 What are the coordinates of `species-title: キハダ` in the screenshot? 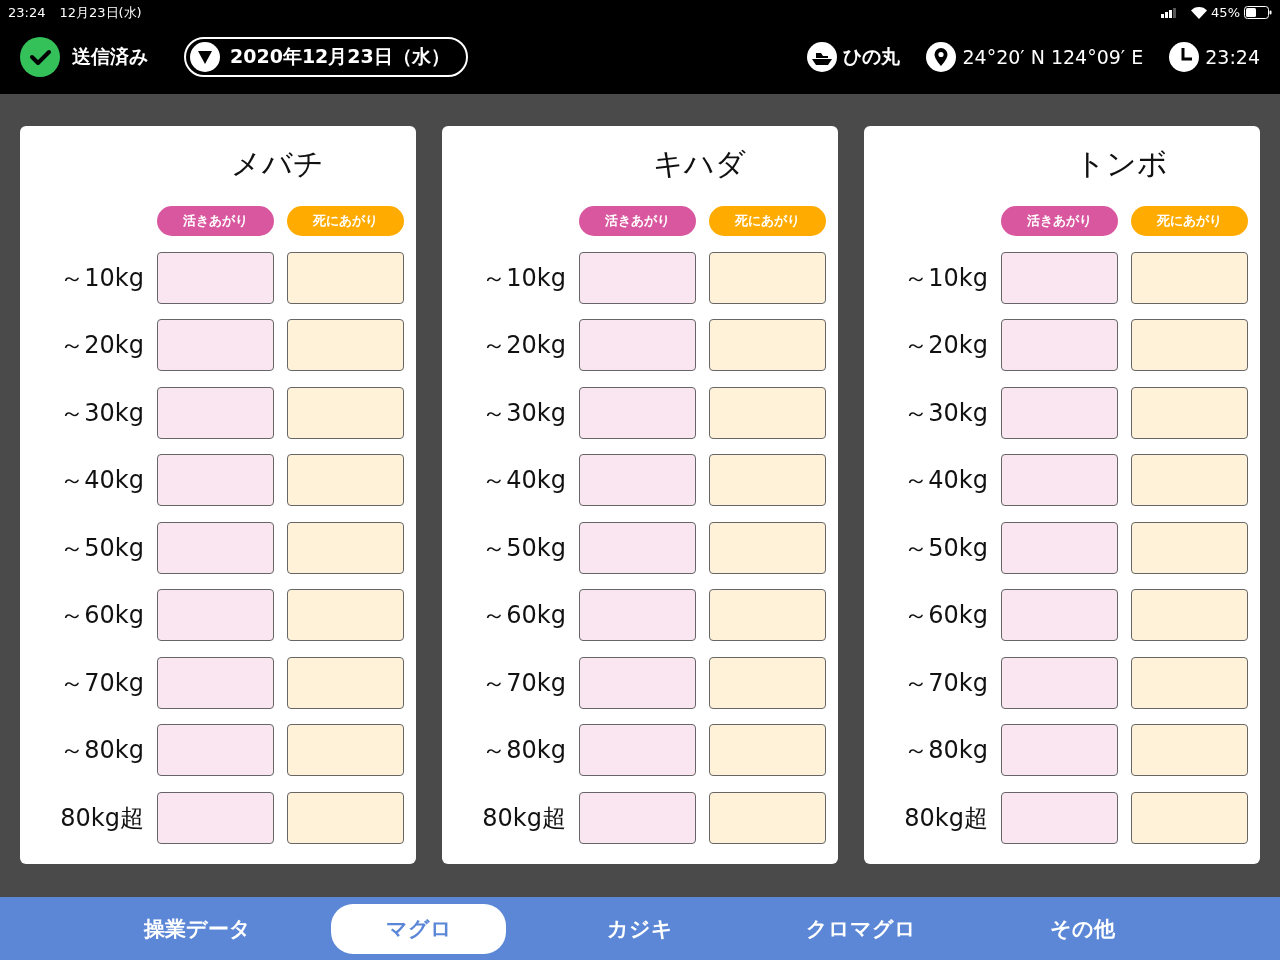 It's located at (699, 164).